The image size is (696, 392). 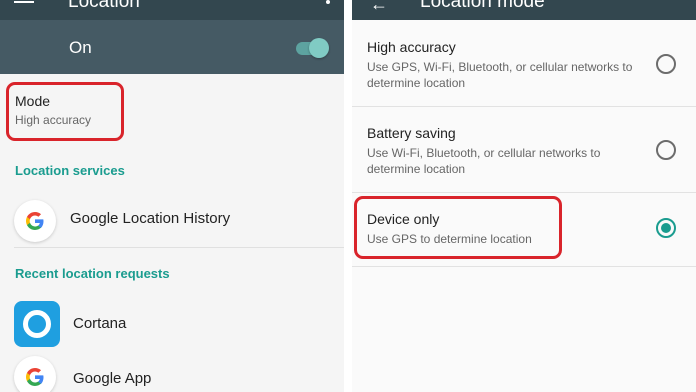 I want to click on arrow-back-icon: ←, so click(x=379, y=7).